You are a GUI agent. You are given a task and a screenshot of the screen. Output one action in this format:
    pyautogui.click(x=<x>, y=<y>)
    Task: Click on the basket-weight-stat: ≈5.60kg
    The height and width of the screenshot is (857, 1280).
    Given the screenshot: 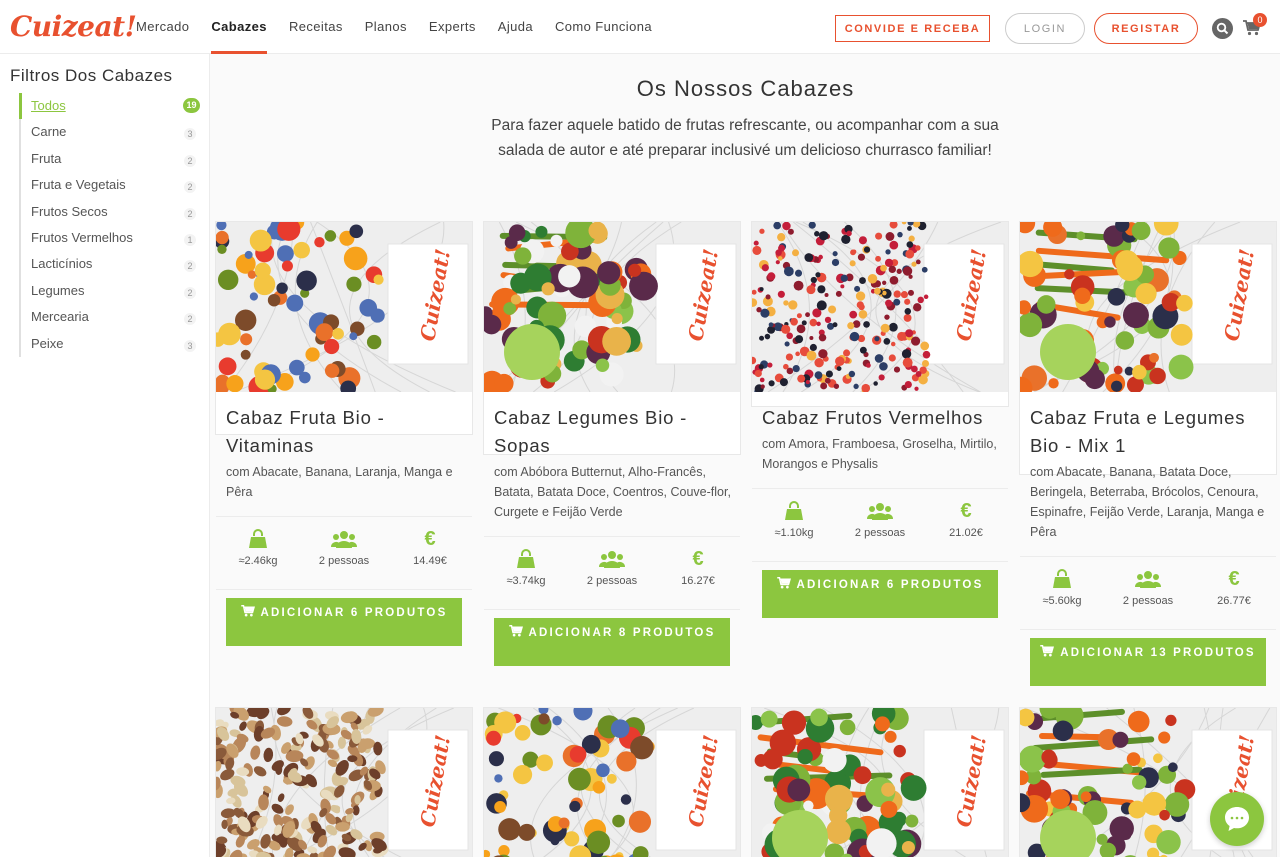 What is the action you would take?
    pyautogui.click(x=1062, y=588)
    